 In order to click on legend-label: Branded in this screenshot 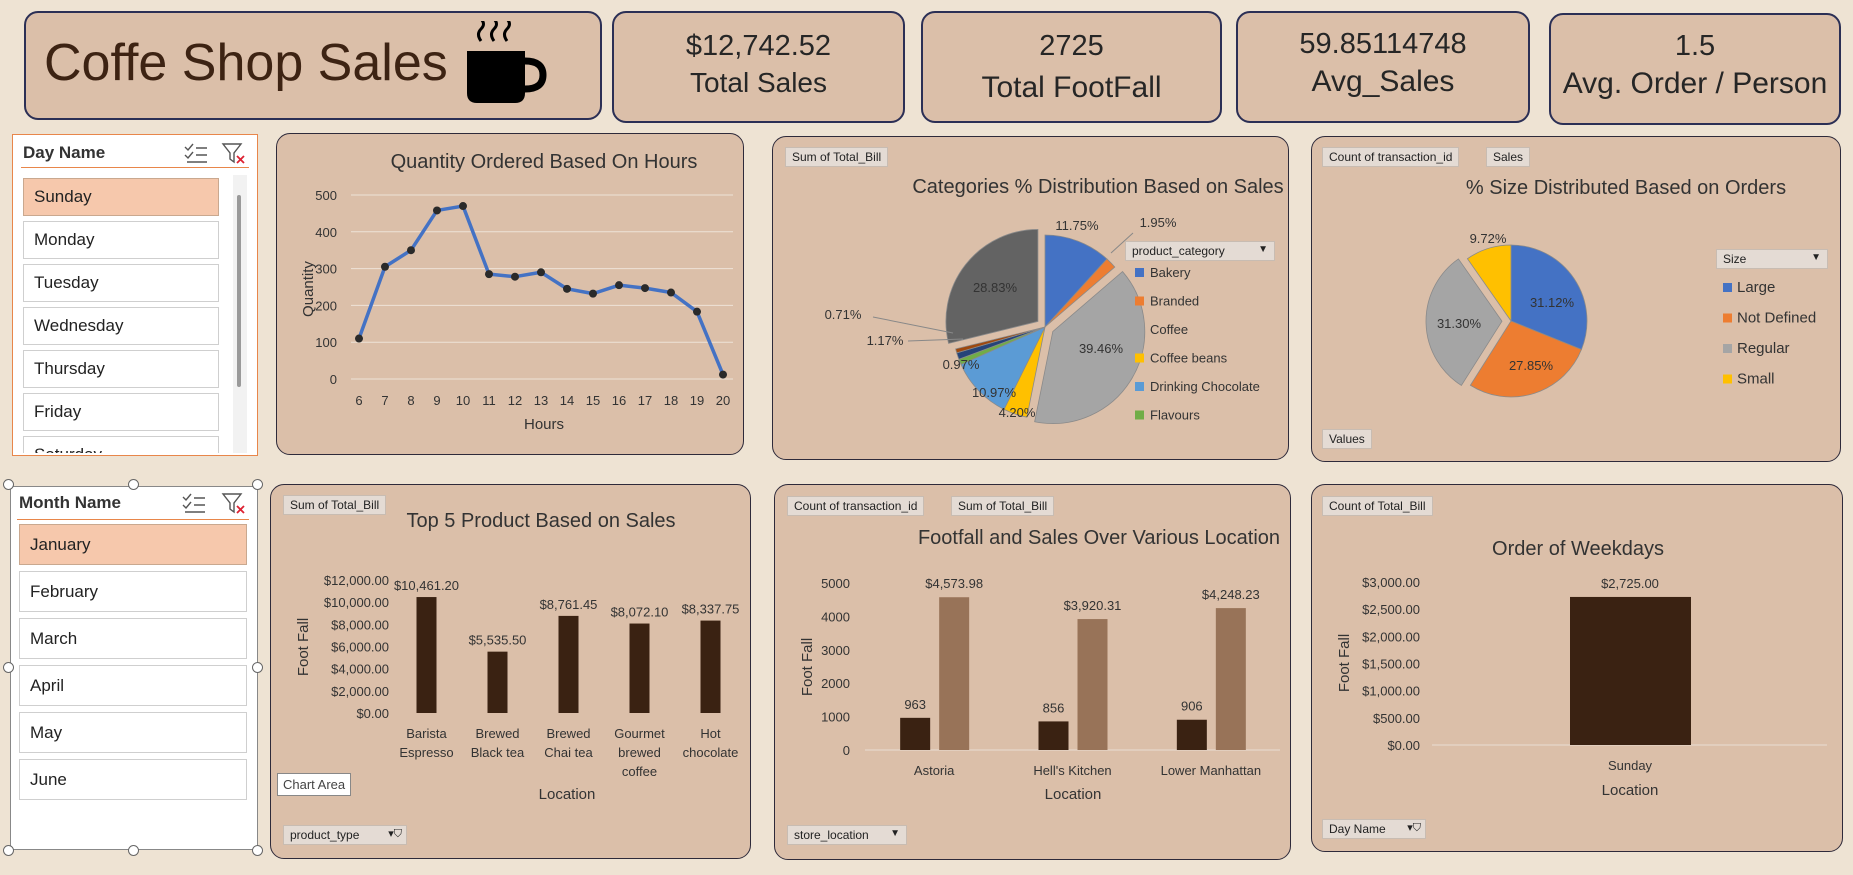, I will do `click(1174, 301)`.